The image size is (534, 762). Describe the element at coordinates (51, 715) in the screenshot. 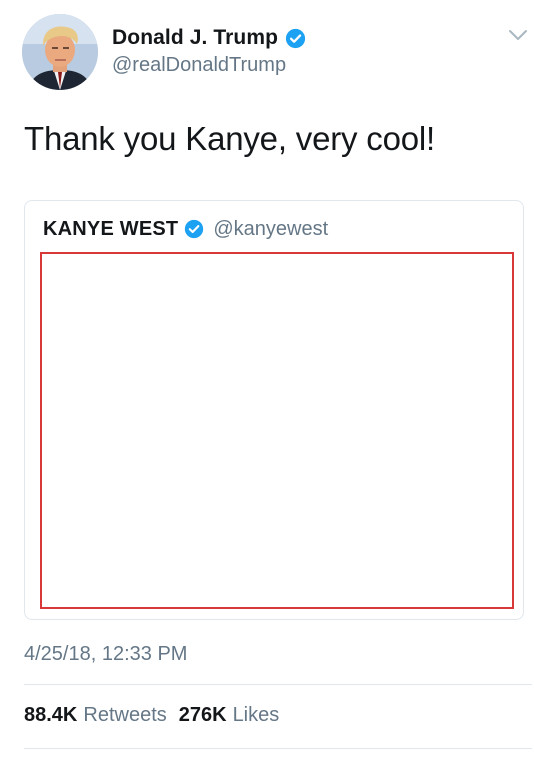

I see `retweets-count: 88.4K` at that location.